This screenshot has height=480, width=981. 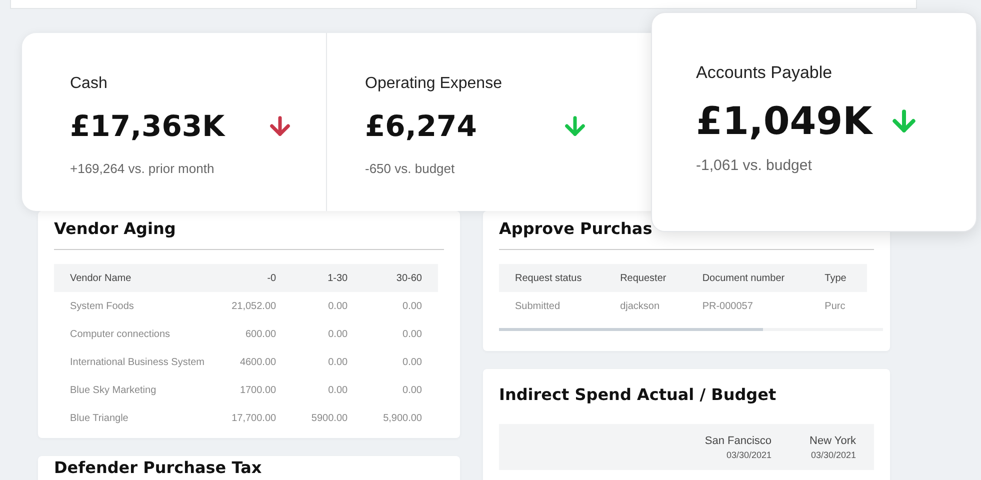 What do you see at coordinates (410, 168) in the screenshot?
I see `kpi-note: -650 vs. budget` at bounding box center [410, 168].